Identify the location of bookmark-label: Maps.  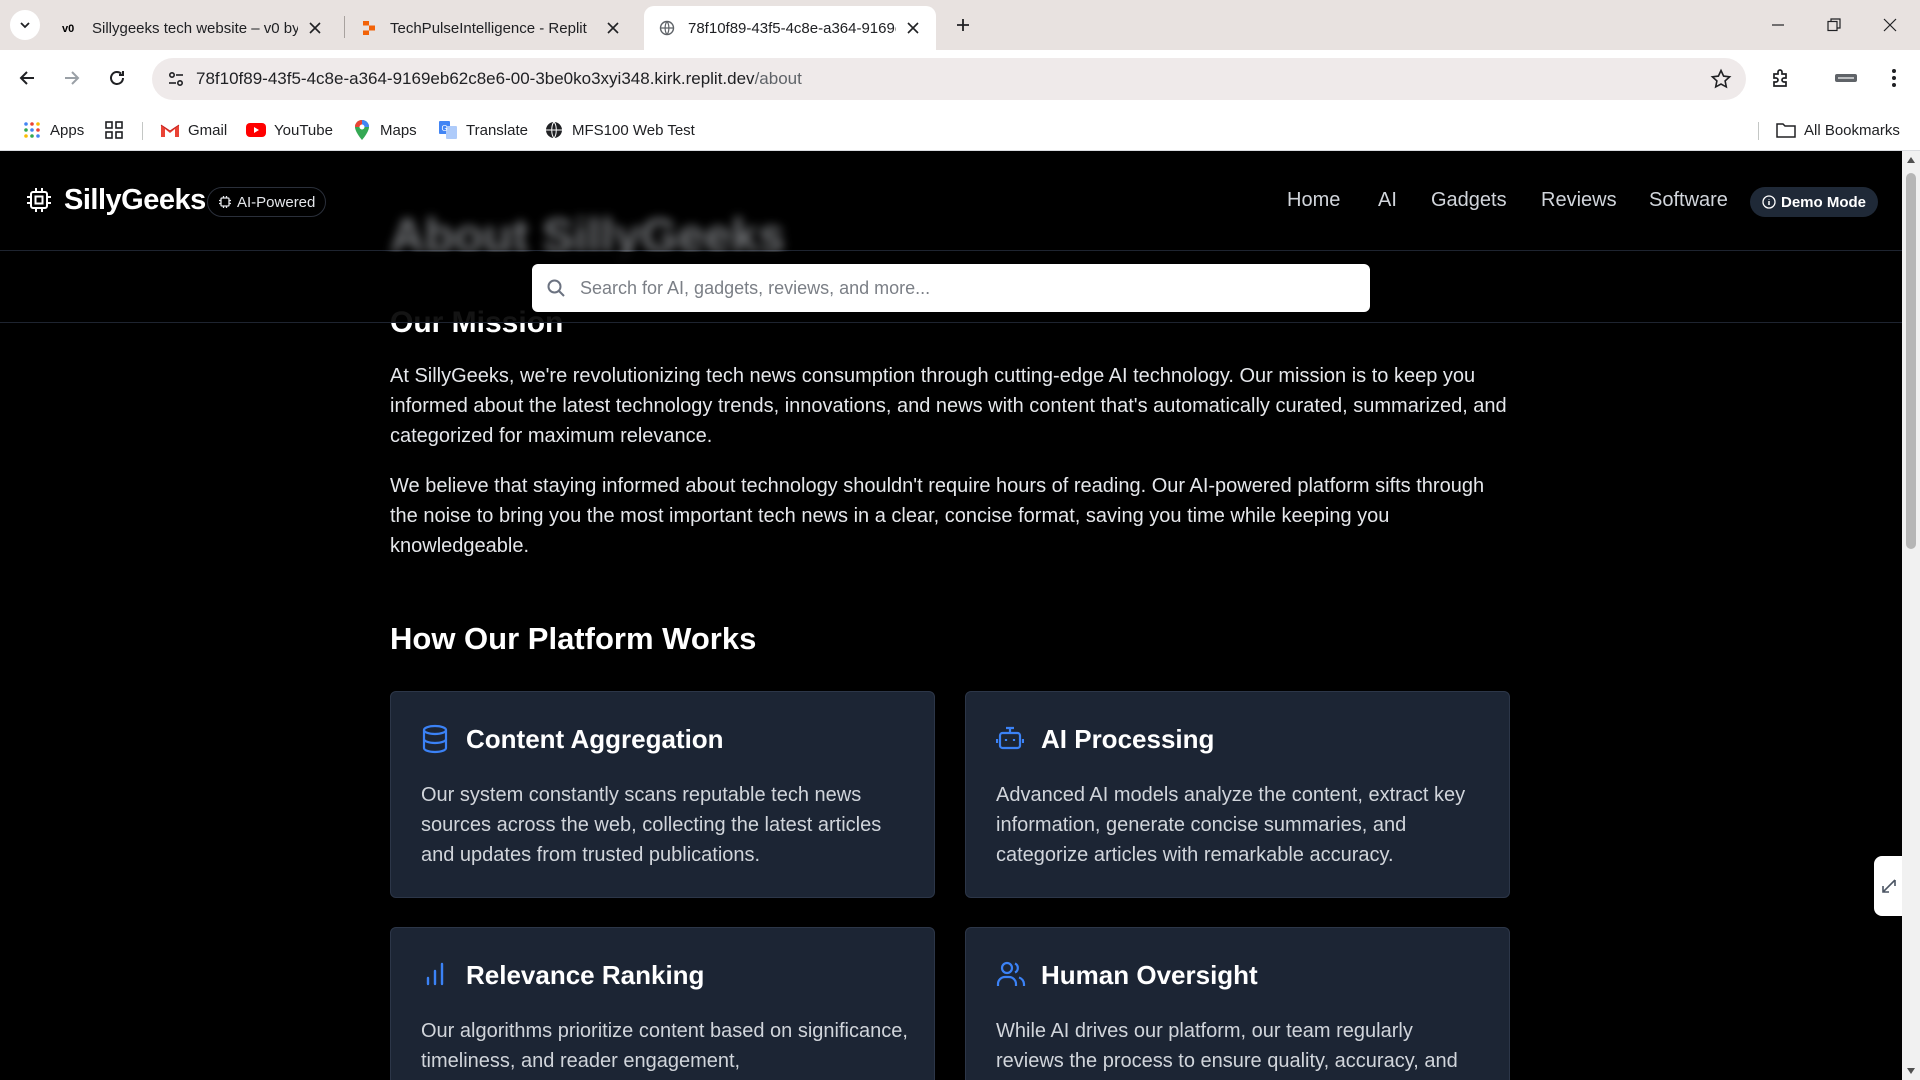
(398, 130).